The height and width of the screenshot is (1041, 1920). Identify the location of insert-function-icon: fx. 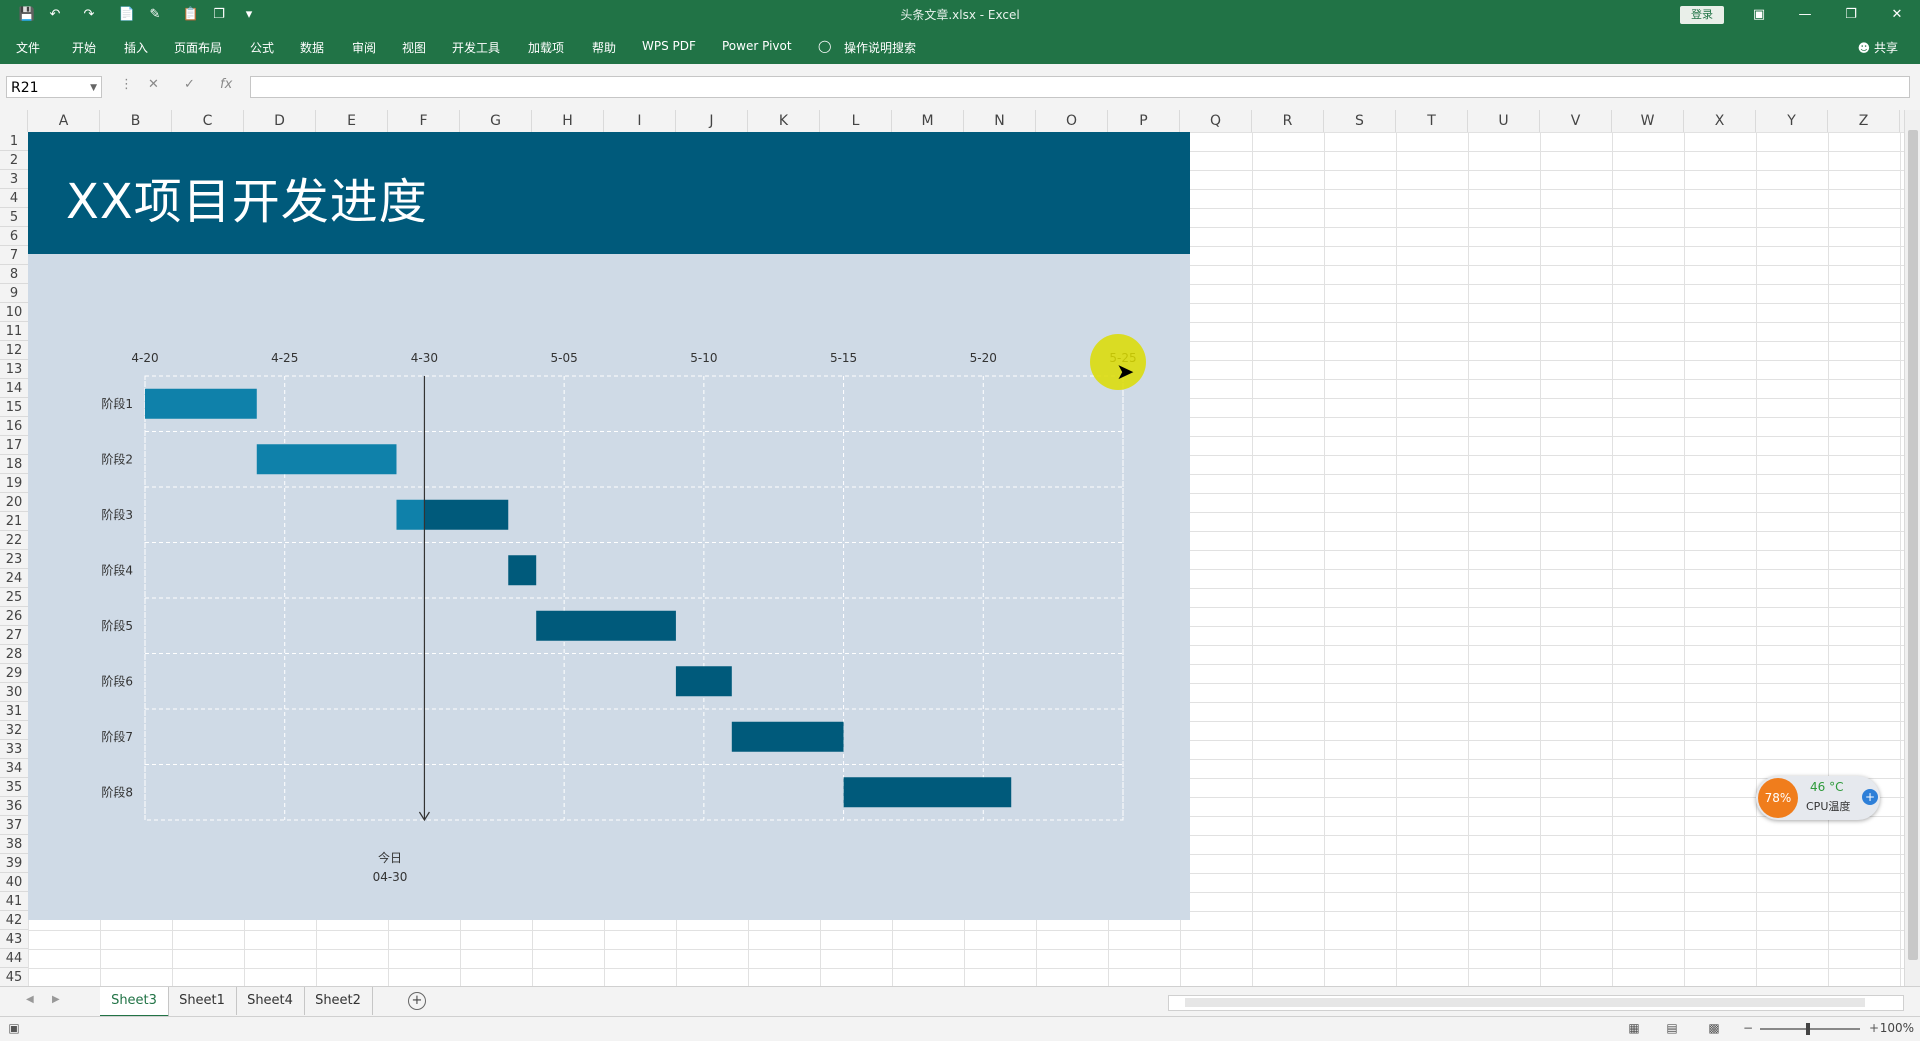
(226, 84).